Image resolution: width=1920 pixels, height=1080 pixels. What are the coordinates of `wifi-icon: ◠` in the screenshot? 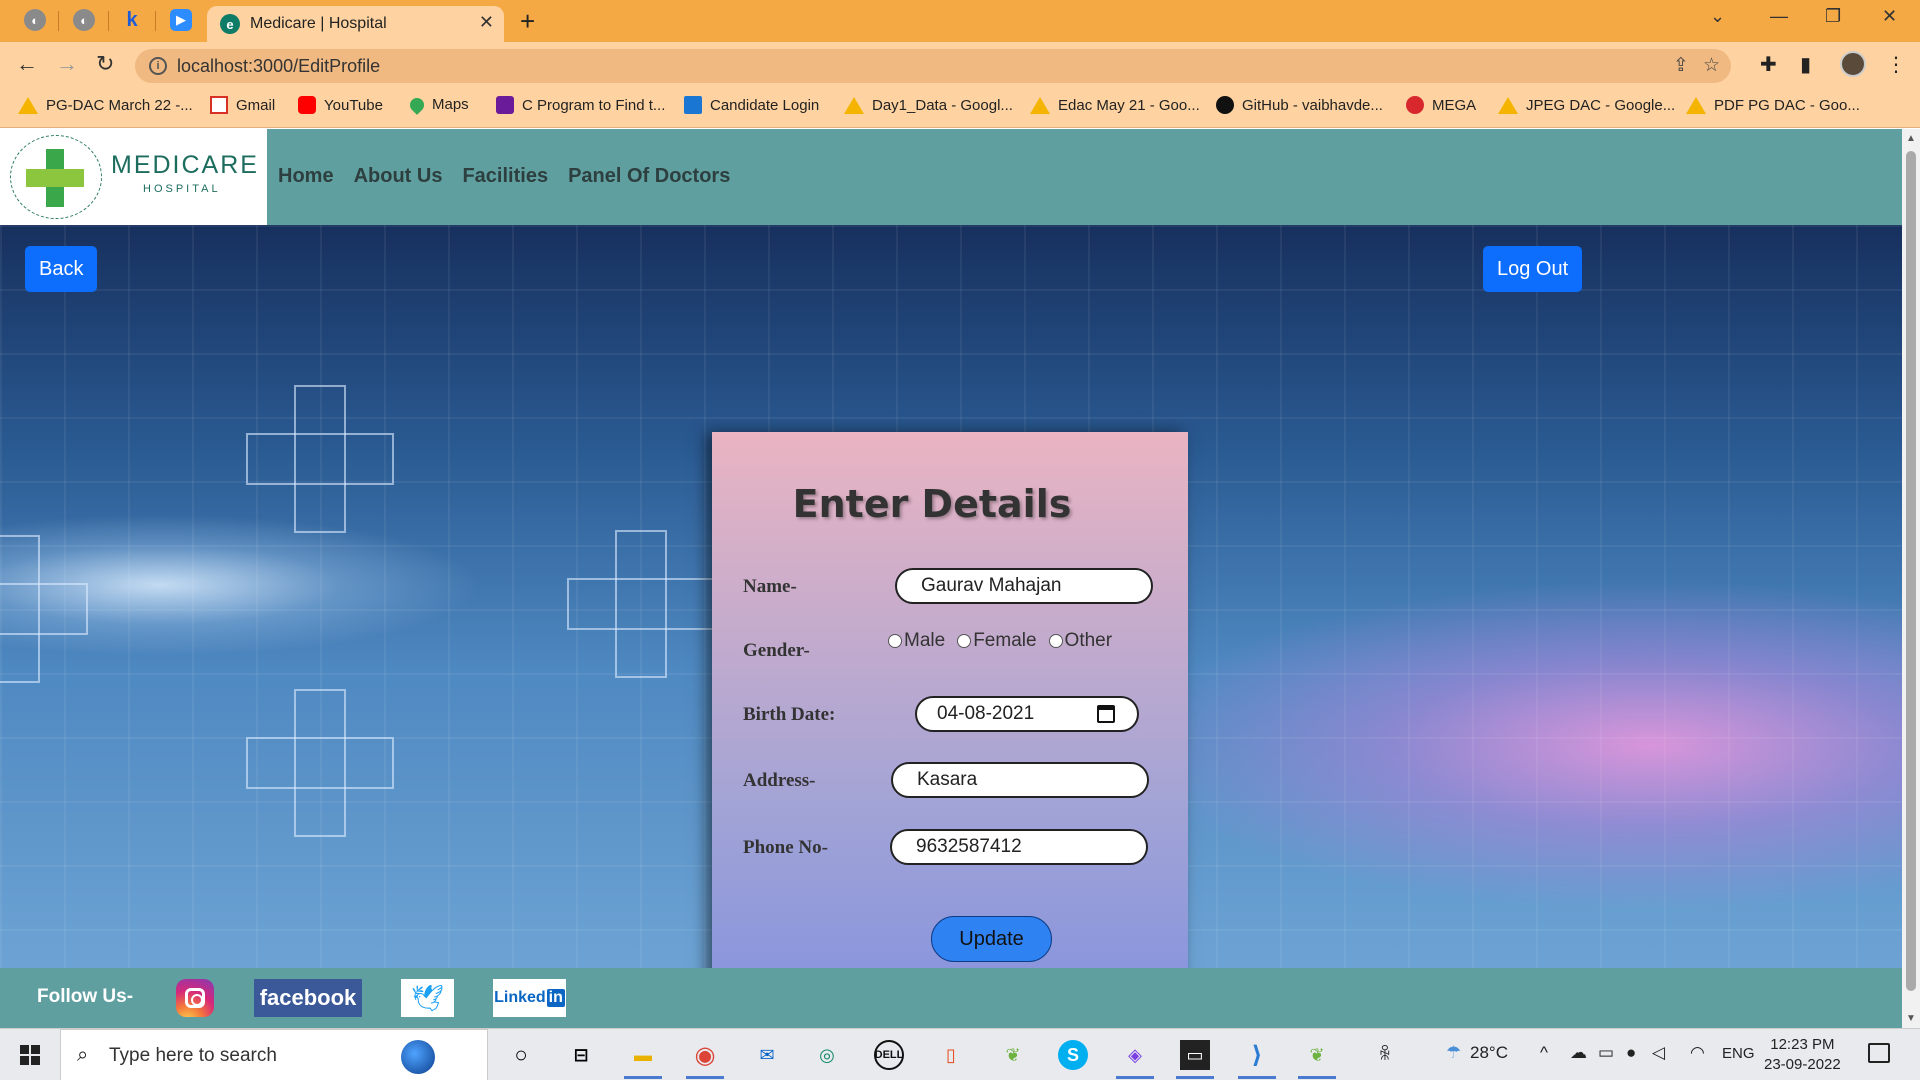 It's located at (1697, 1053).